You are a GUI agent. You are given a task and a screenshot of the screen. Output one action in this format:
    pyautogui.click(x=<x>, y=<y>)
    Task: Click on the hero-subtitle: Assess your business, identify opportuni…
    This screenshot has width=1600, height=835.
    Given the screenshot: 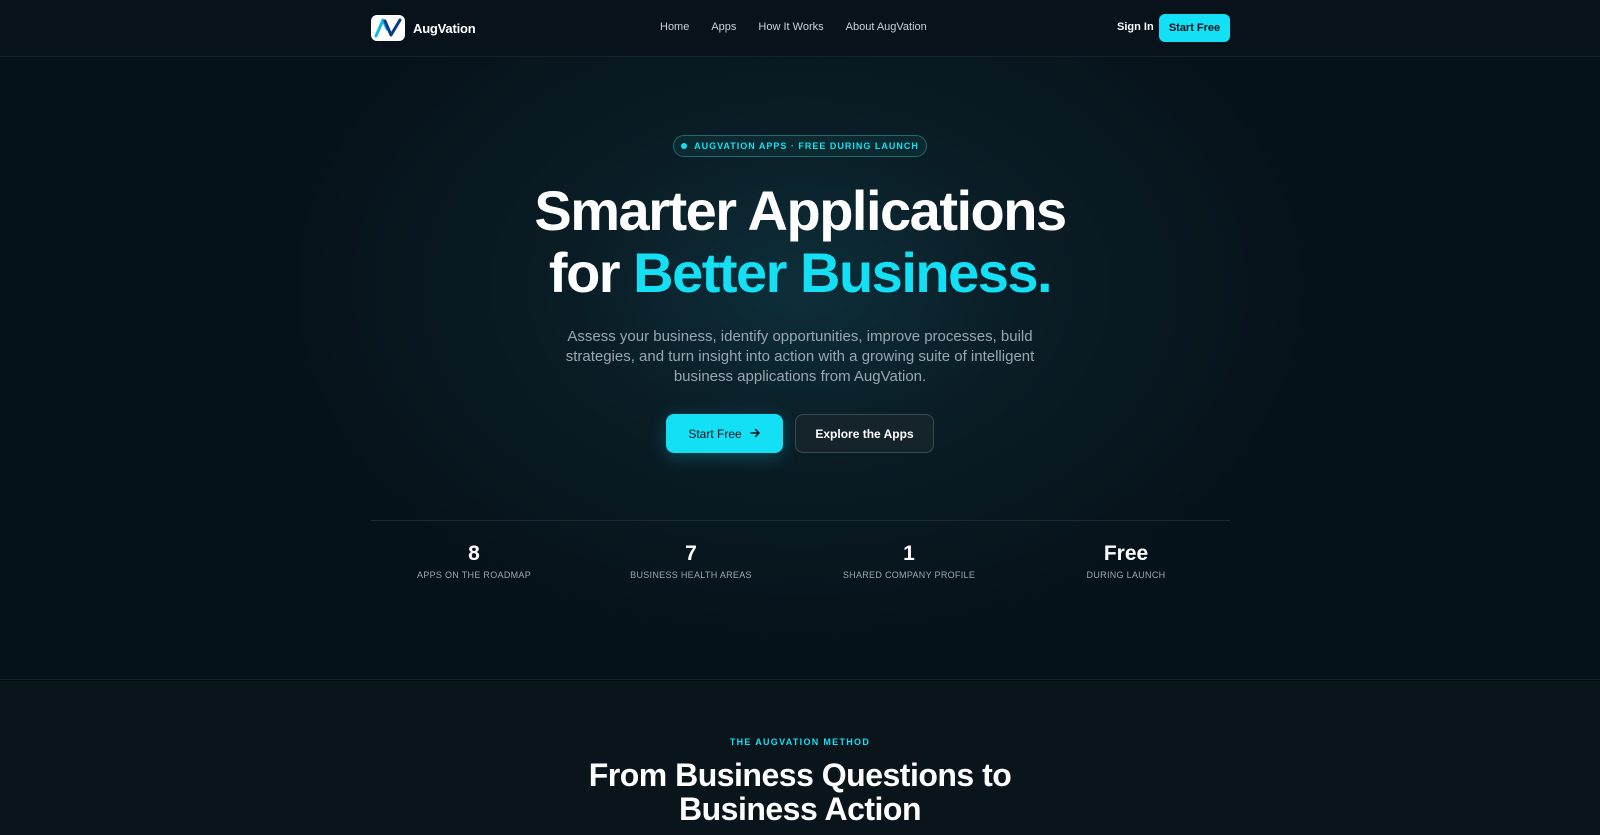 What is the action you would take?
    pyautogui.click(x=800, y=356)
    